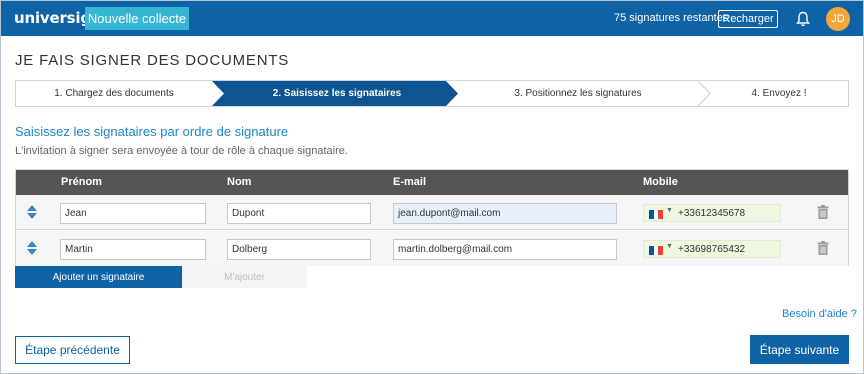 The width and height of the screenshot is (864, 374). What do you see at coordinates (578, 93) in the screenshot?
I see `step-3-label: 3. Positionnez les signatures` at bounding box center [578, 93].